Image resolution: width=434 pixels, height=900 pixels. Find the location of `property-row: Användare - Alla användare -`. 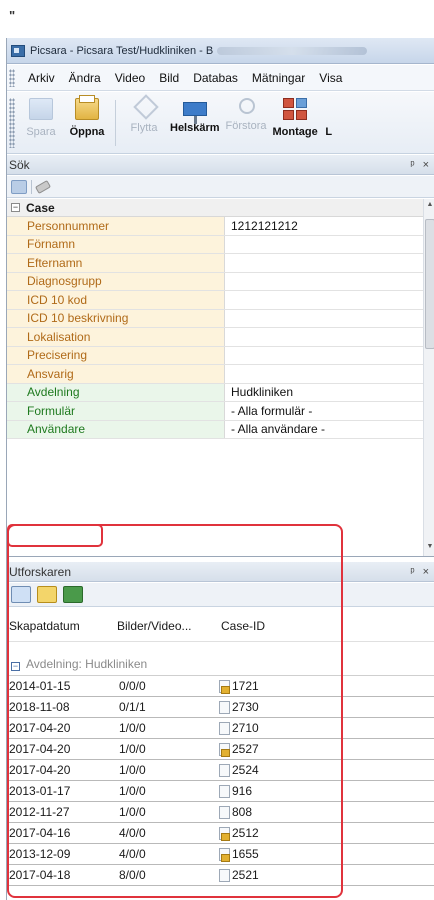

property-row: Användare - Alla användare - is located at coordinates (220, 429).